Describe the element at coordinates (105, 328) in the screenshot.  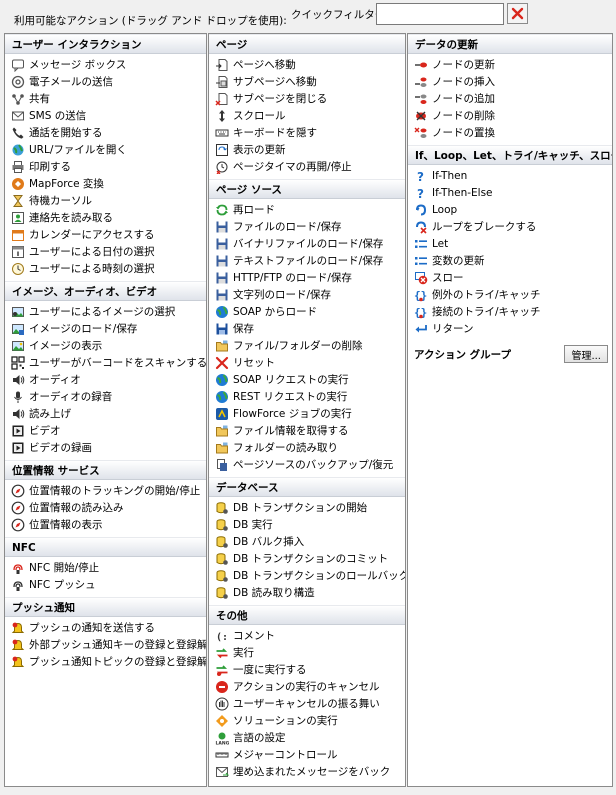
I see `action-item: イメージのロード/保存` at that location.